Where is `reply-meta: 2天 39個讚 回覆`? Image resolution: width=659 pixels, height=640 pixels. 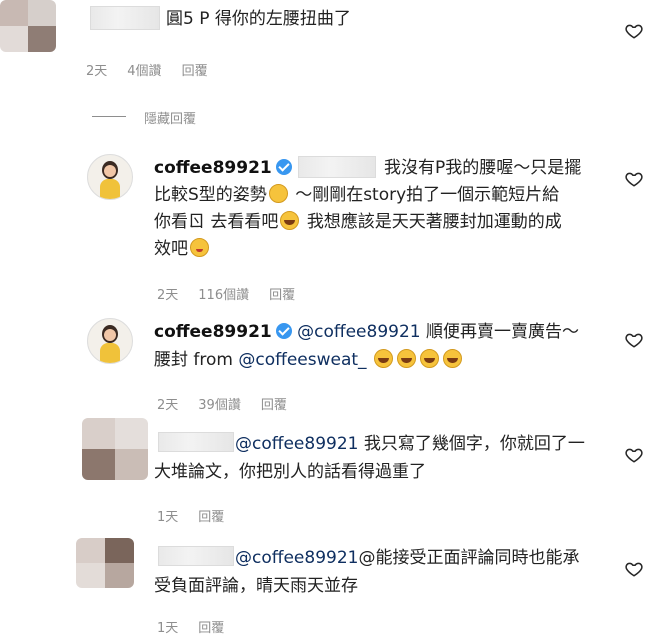
reply-meta: 2天 39個讚 回覆 is located at coordinates (232, 403).